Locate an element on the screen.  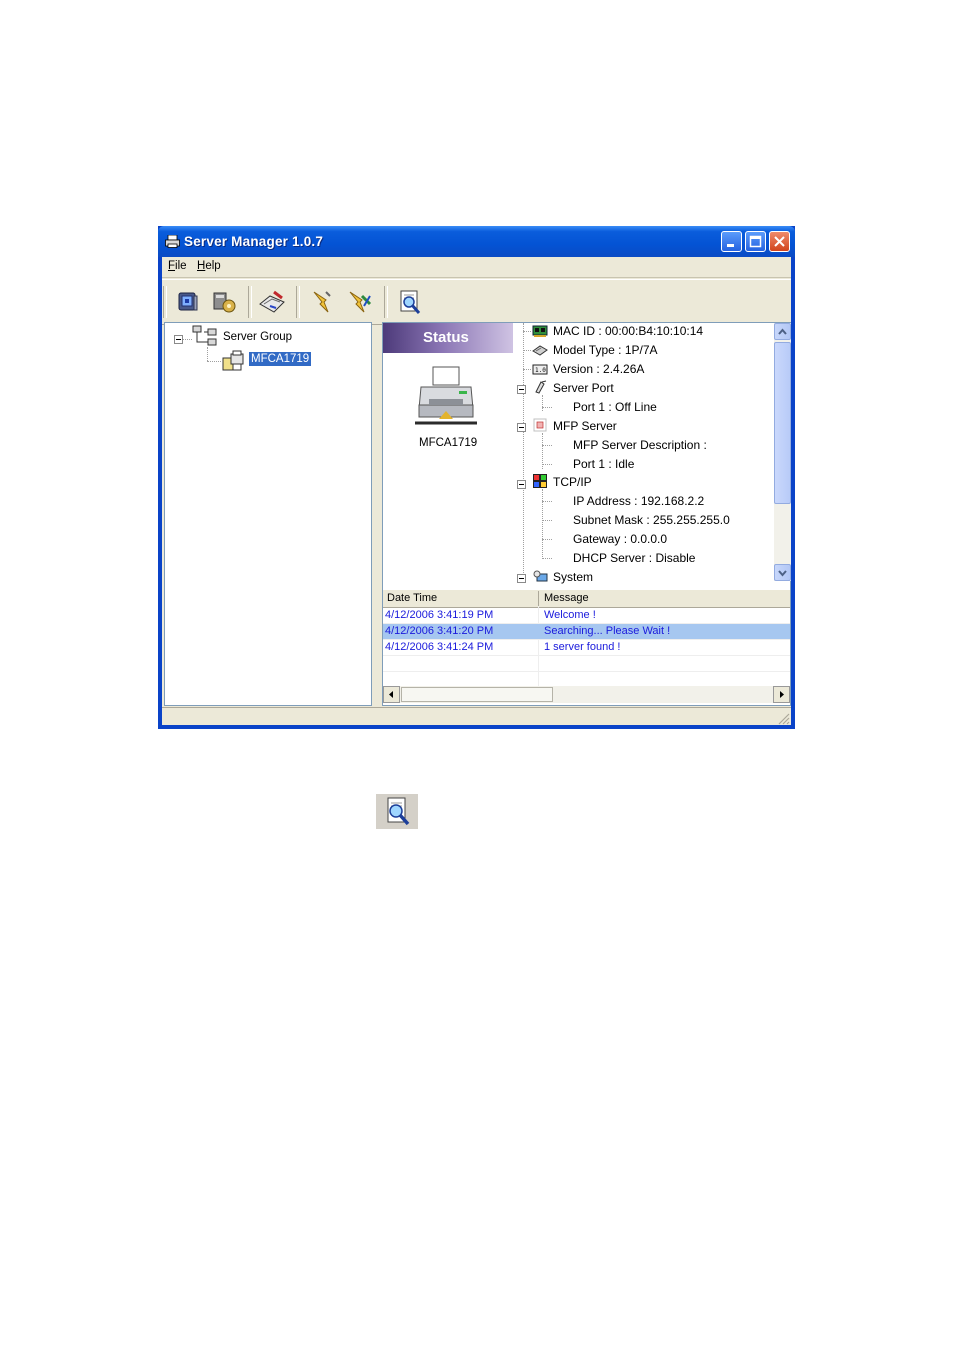
minimize-button is located at coordinates (731, 241).